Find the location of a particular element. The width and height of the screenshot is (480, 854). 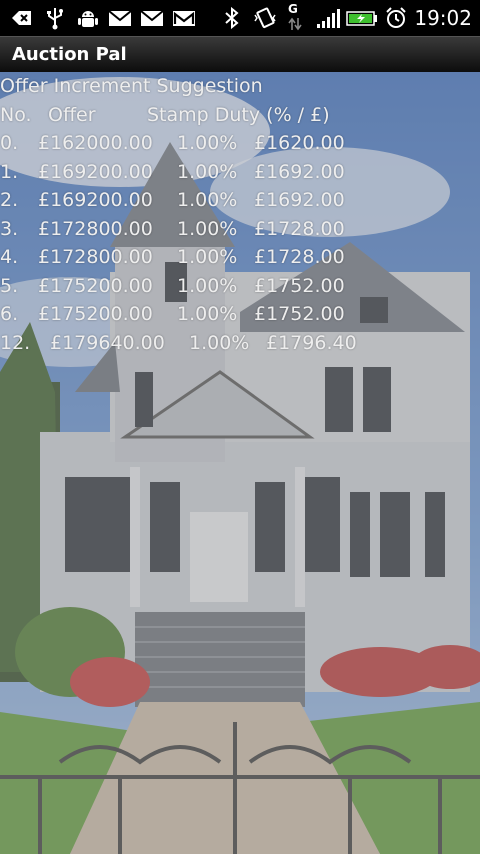

table-row: 0. £162000.00 1.00% £1620.00 is located at coordinates (240, 143).